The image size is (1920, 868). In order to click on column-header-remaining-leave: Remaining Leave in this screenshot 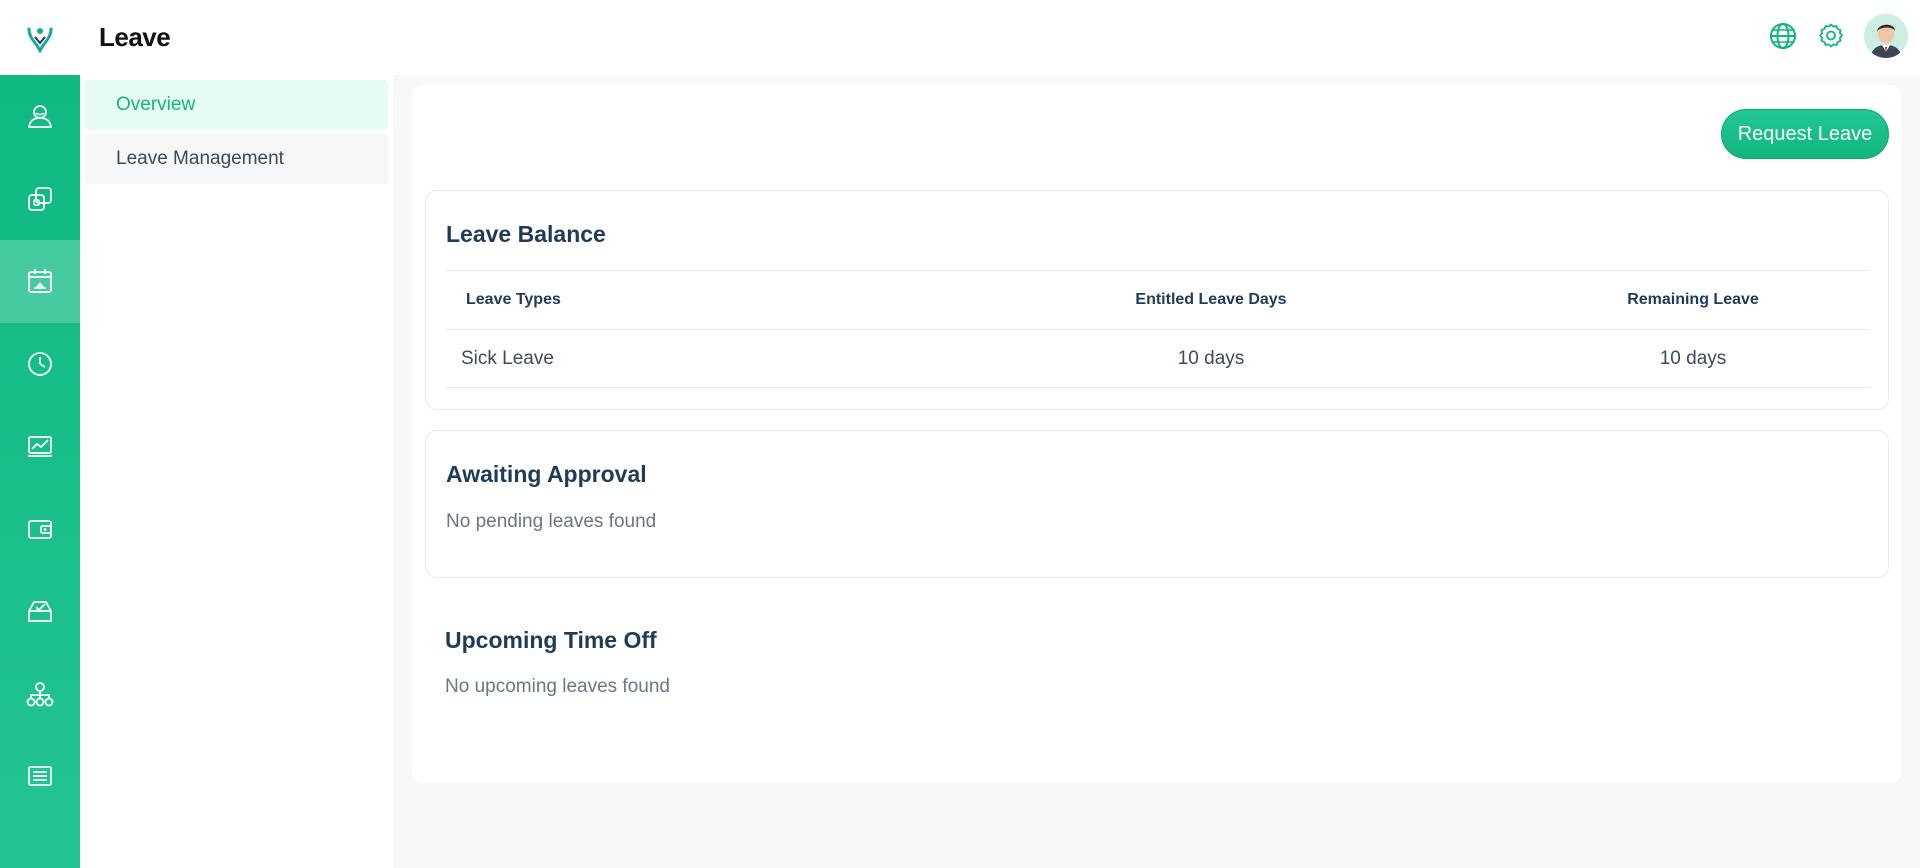, I will do `click(1693, 299)`.